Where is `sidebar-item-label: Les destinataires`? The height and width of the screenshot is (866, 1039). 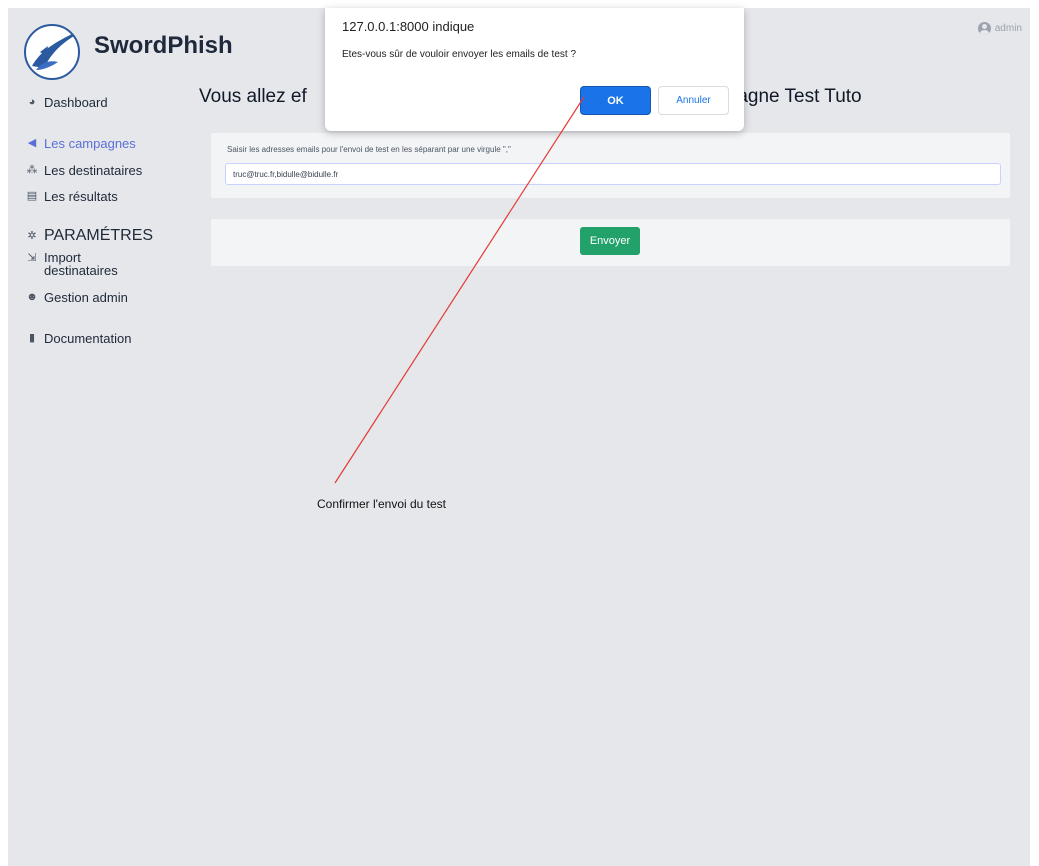
sidebar-item-label: Les destinataires is located at coordinates (93, 170).